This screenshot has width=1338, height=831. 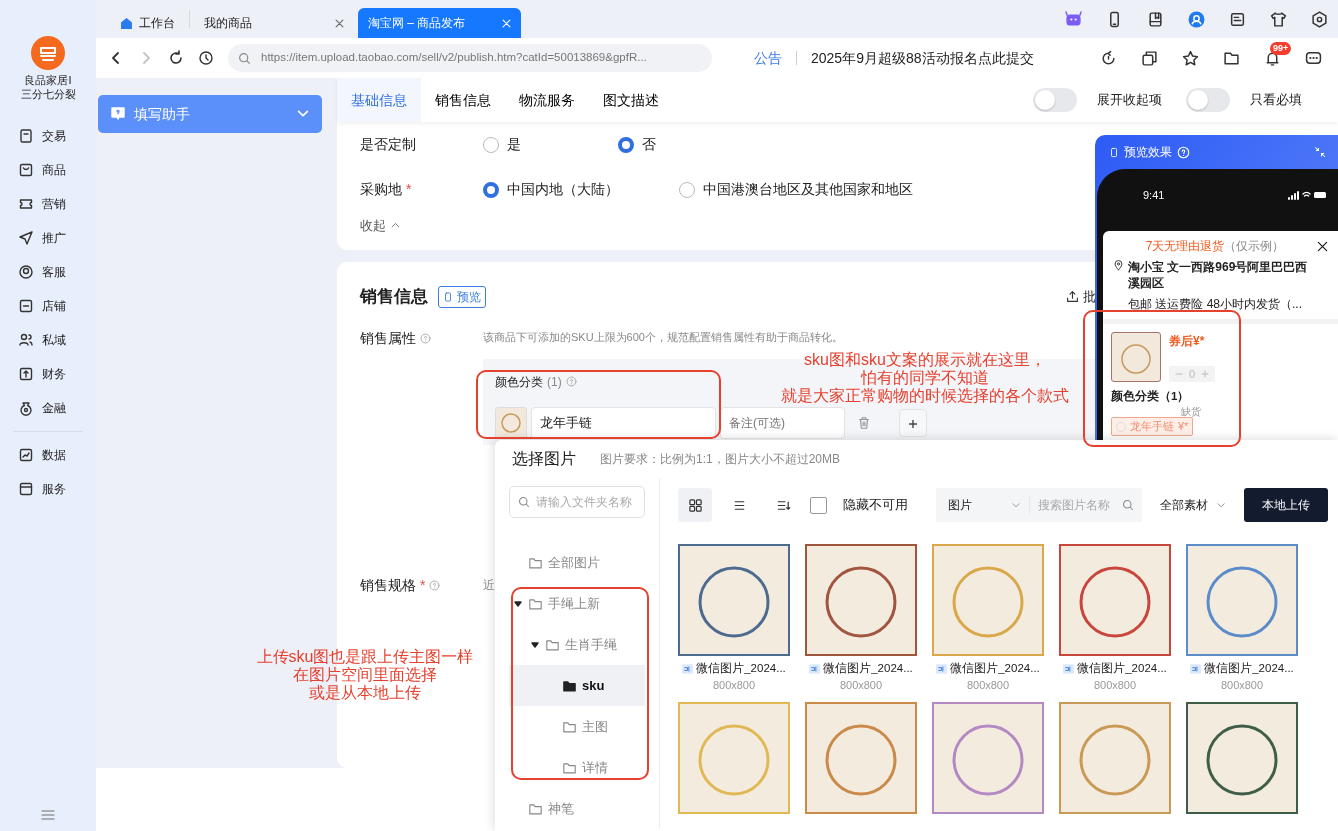 What do you see at coordinates (176, 58) in the screenshot?
I see `reload-icon` at bounding box center [176, 58].